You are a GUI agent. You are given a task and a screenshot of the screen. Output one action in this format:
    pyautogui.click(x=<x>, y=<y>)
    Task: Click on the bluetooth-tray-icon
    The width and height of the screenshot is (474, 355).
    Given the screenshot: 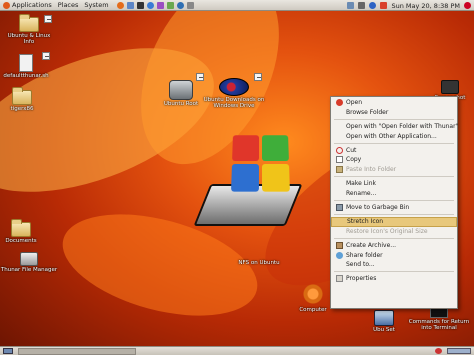 What is the action you would take?
    pyautogui.click(x=373, y=5)
    